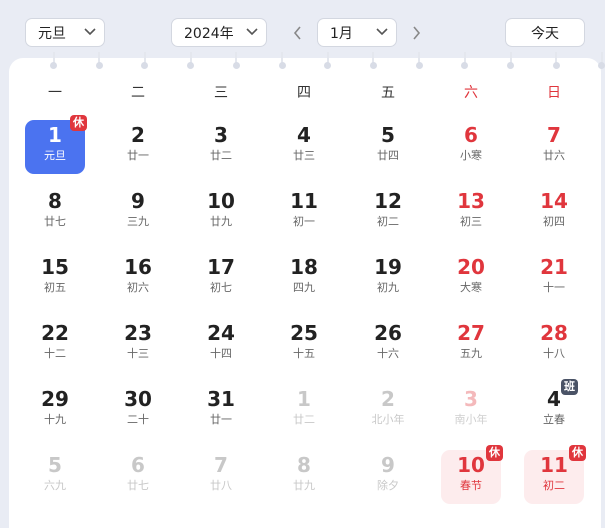 This screenshot has height=528, width=605. Describe the element at coordinates (341, 33) in the screenshot. I see `month-select-value: 1月` at that location.